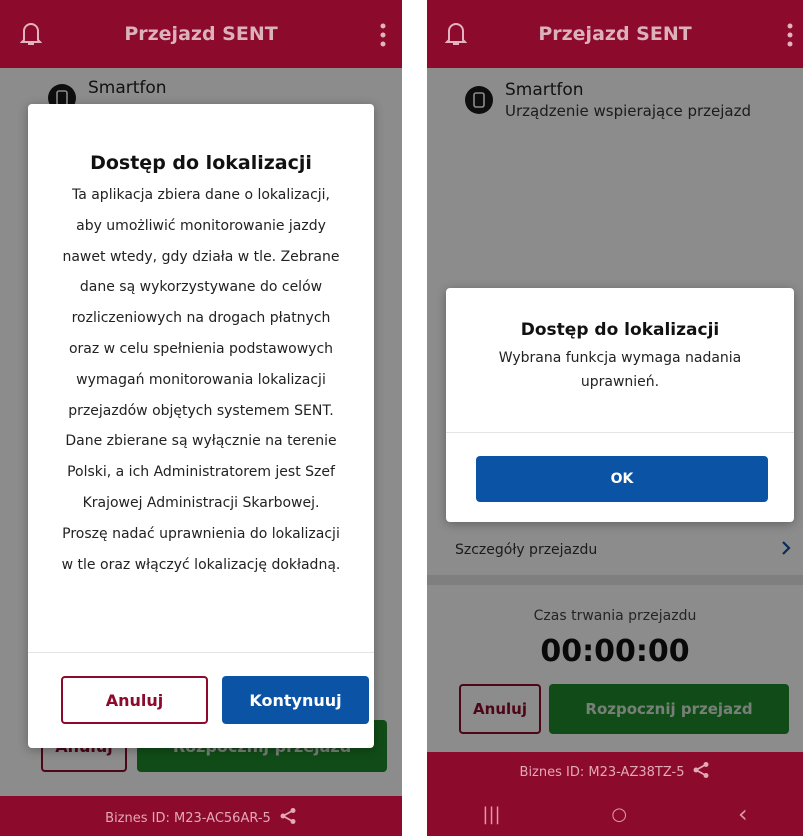 This screenshot has height=836, width=803. I want to click on business-id: Biznes ID: M23-AZ38TZ-5, so click(602, 772).